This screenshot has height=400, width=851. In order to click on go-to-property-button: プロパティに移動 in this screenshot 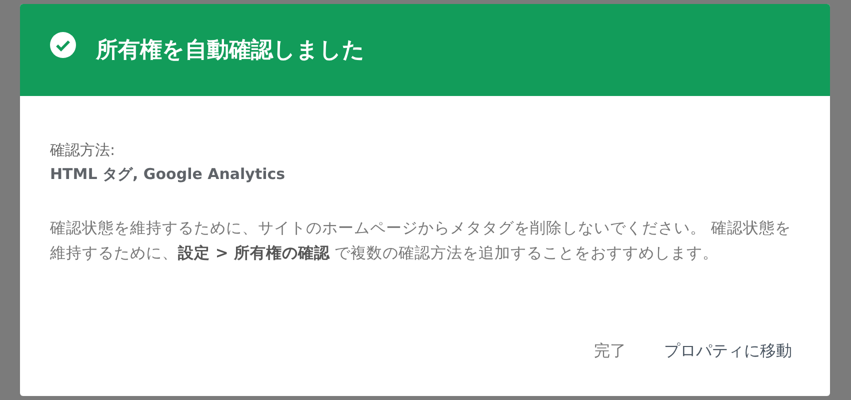, I will do `click(728, 351)`.